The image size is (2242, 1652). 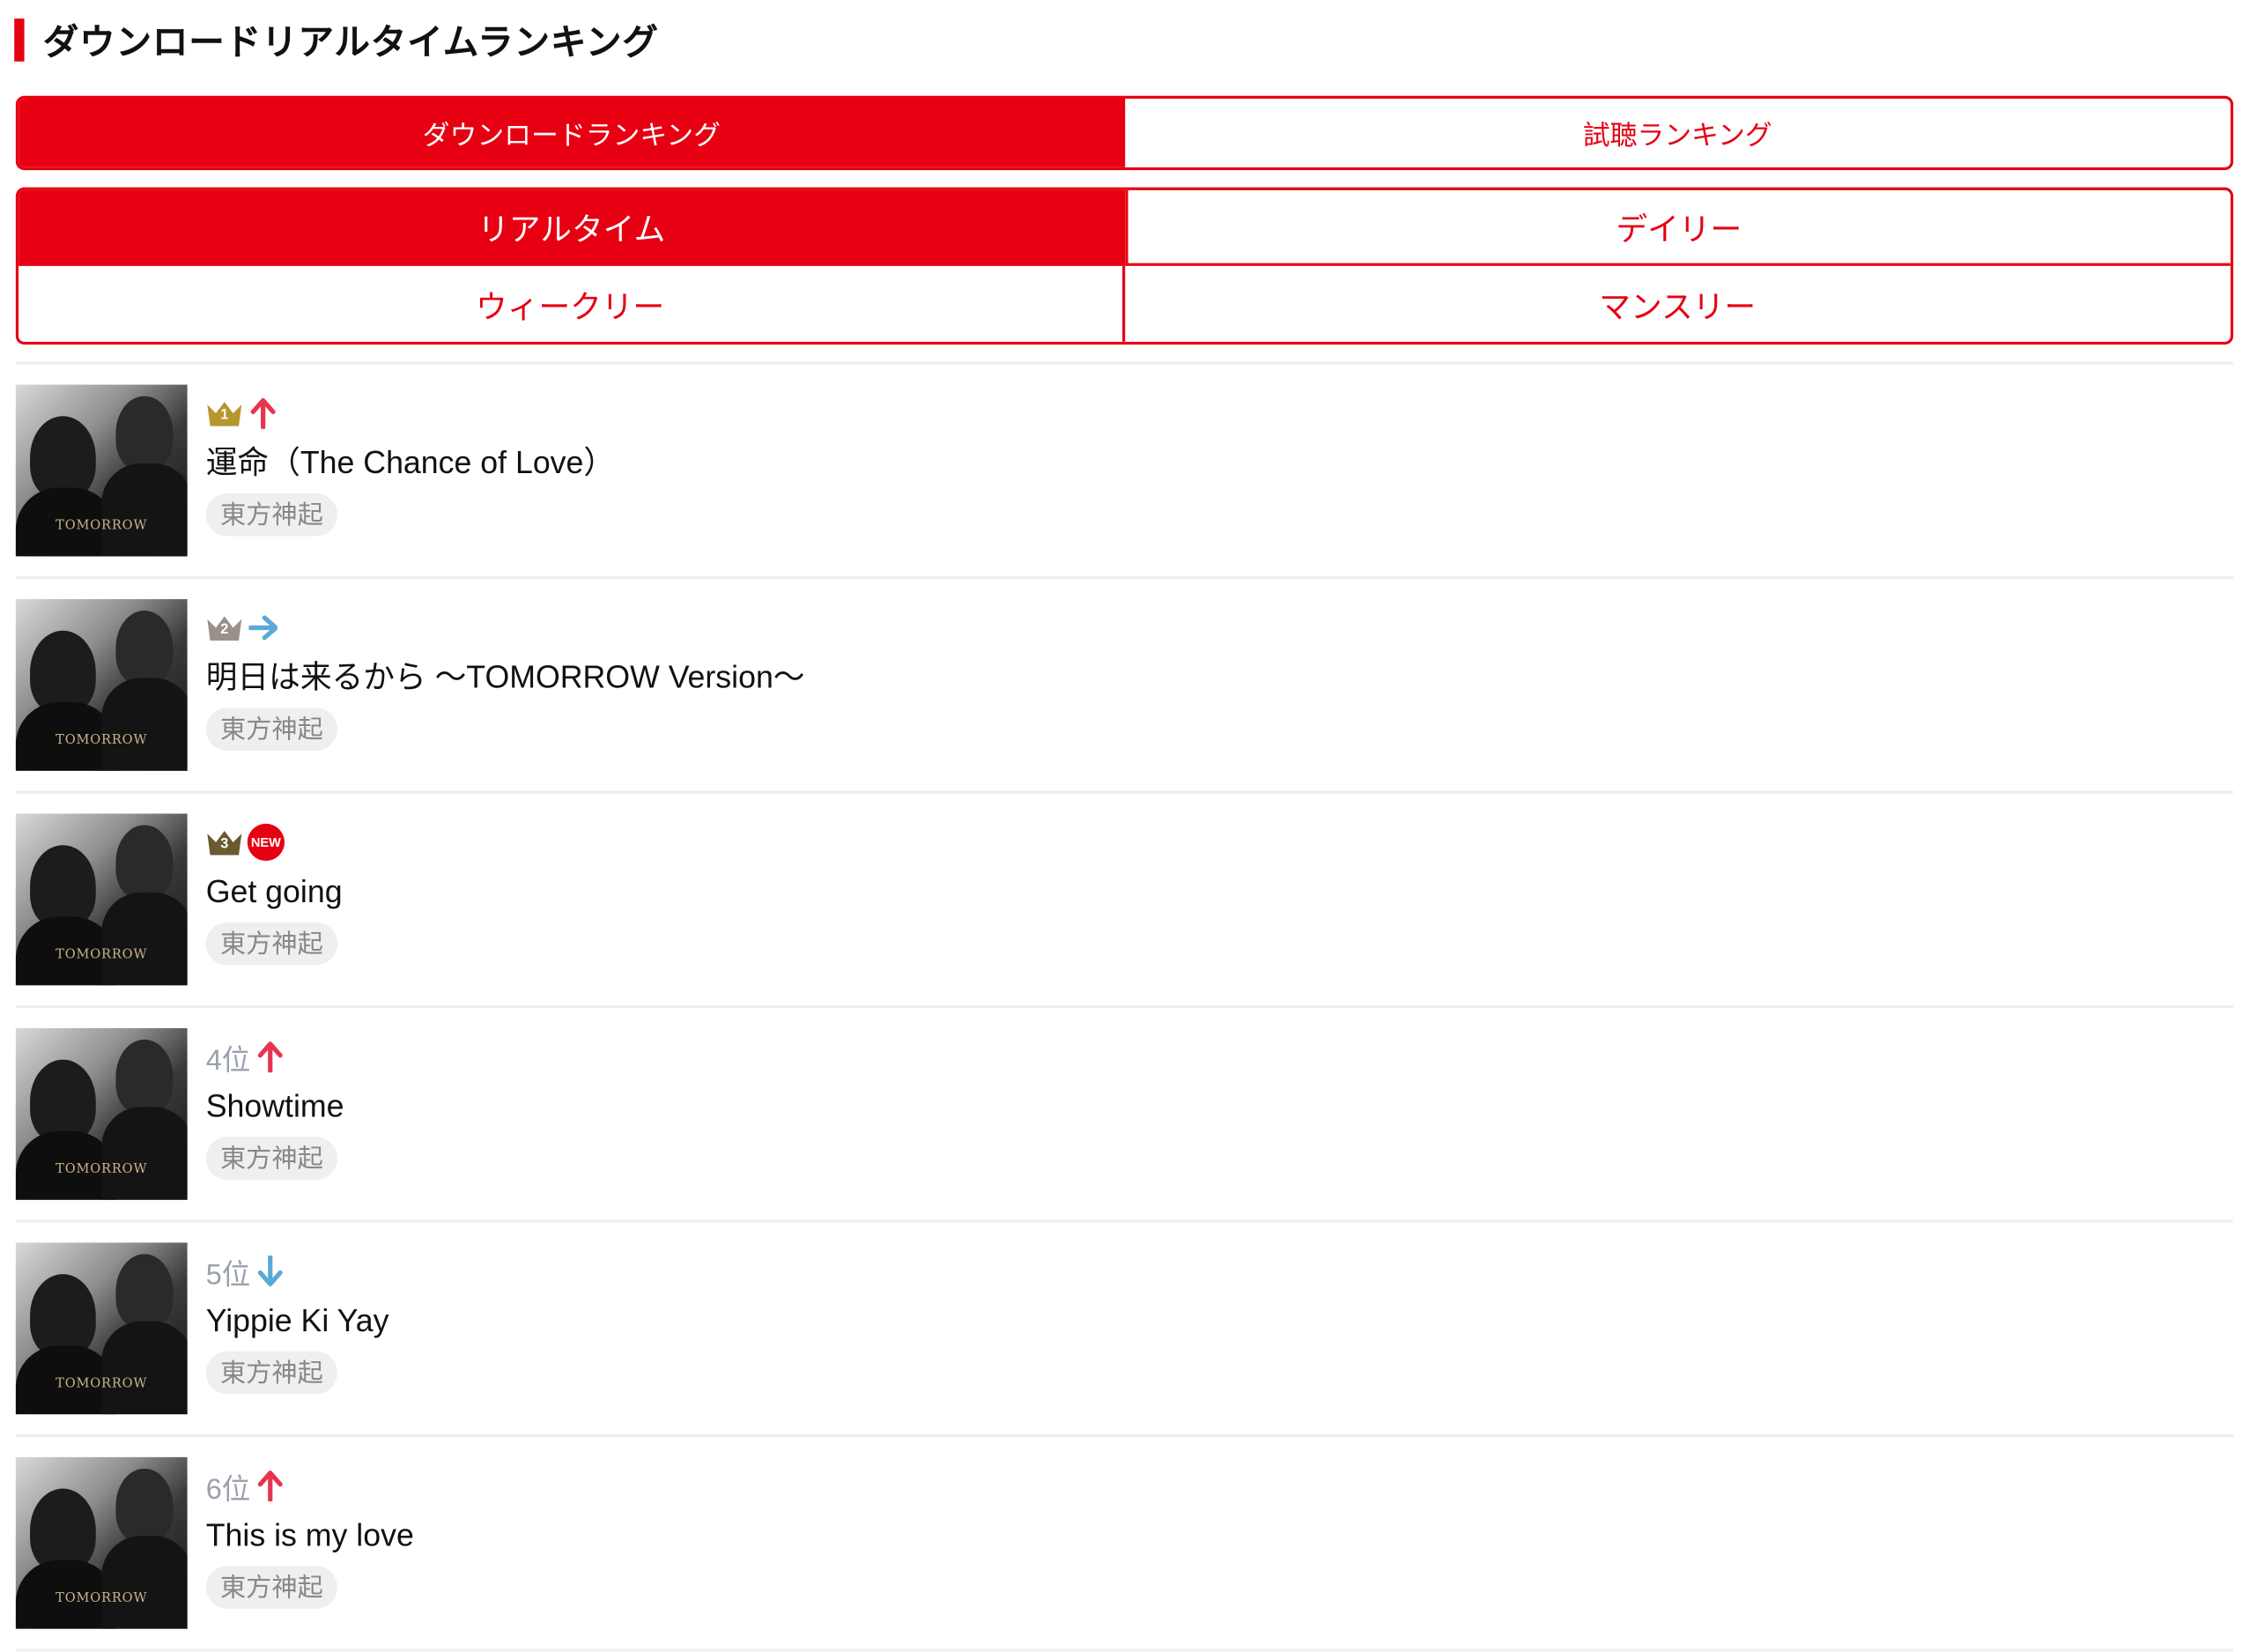 I want to click on ranking-period-tabs: リアルタイム デイリー ウィークリー マンスリー, so click(x=1124, y=266).